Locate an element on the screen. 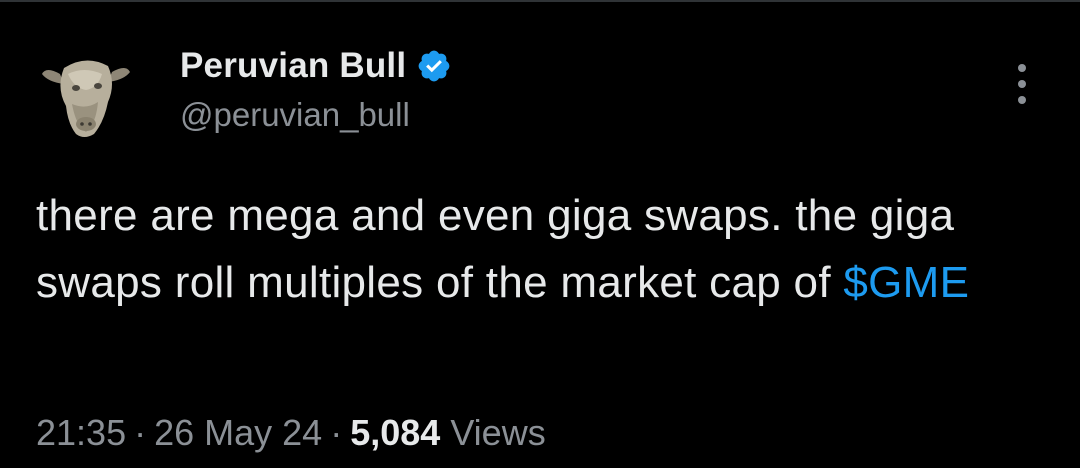 The width and height of the screenshot is (1080, 468). more-vertical-icon is located at coordinates (1022, 84).